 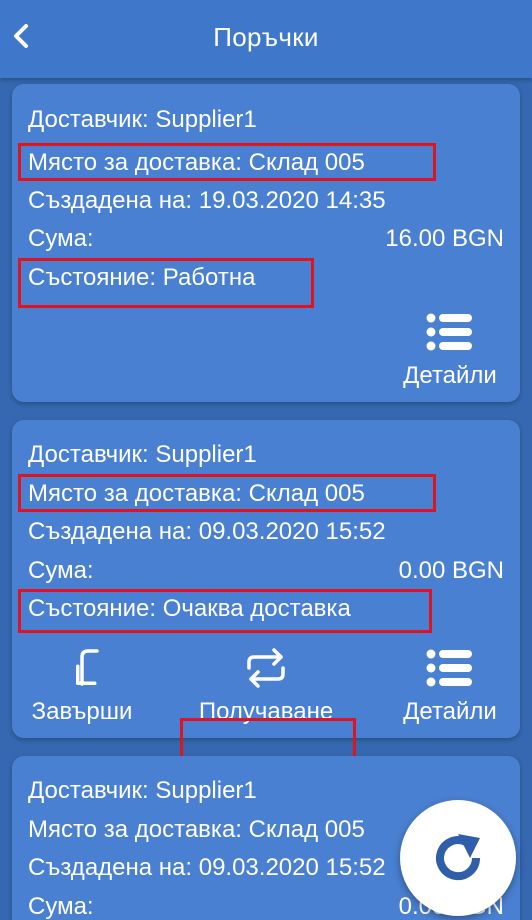 What do you see at coordinates (444, 238) in the screenshot?
I see `amount-value: 16.00 BGN` at bounding box center [444, 238].